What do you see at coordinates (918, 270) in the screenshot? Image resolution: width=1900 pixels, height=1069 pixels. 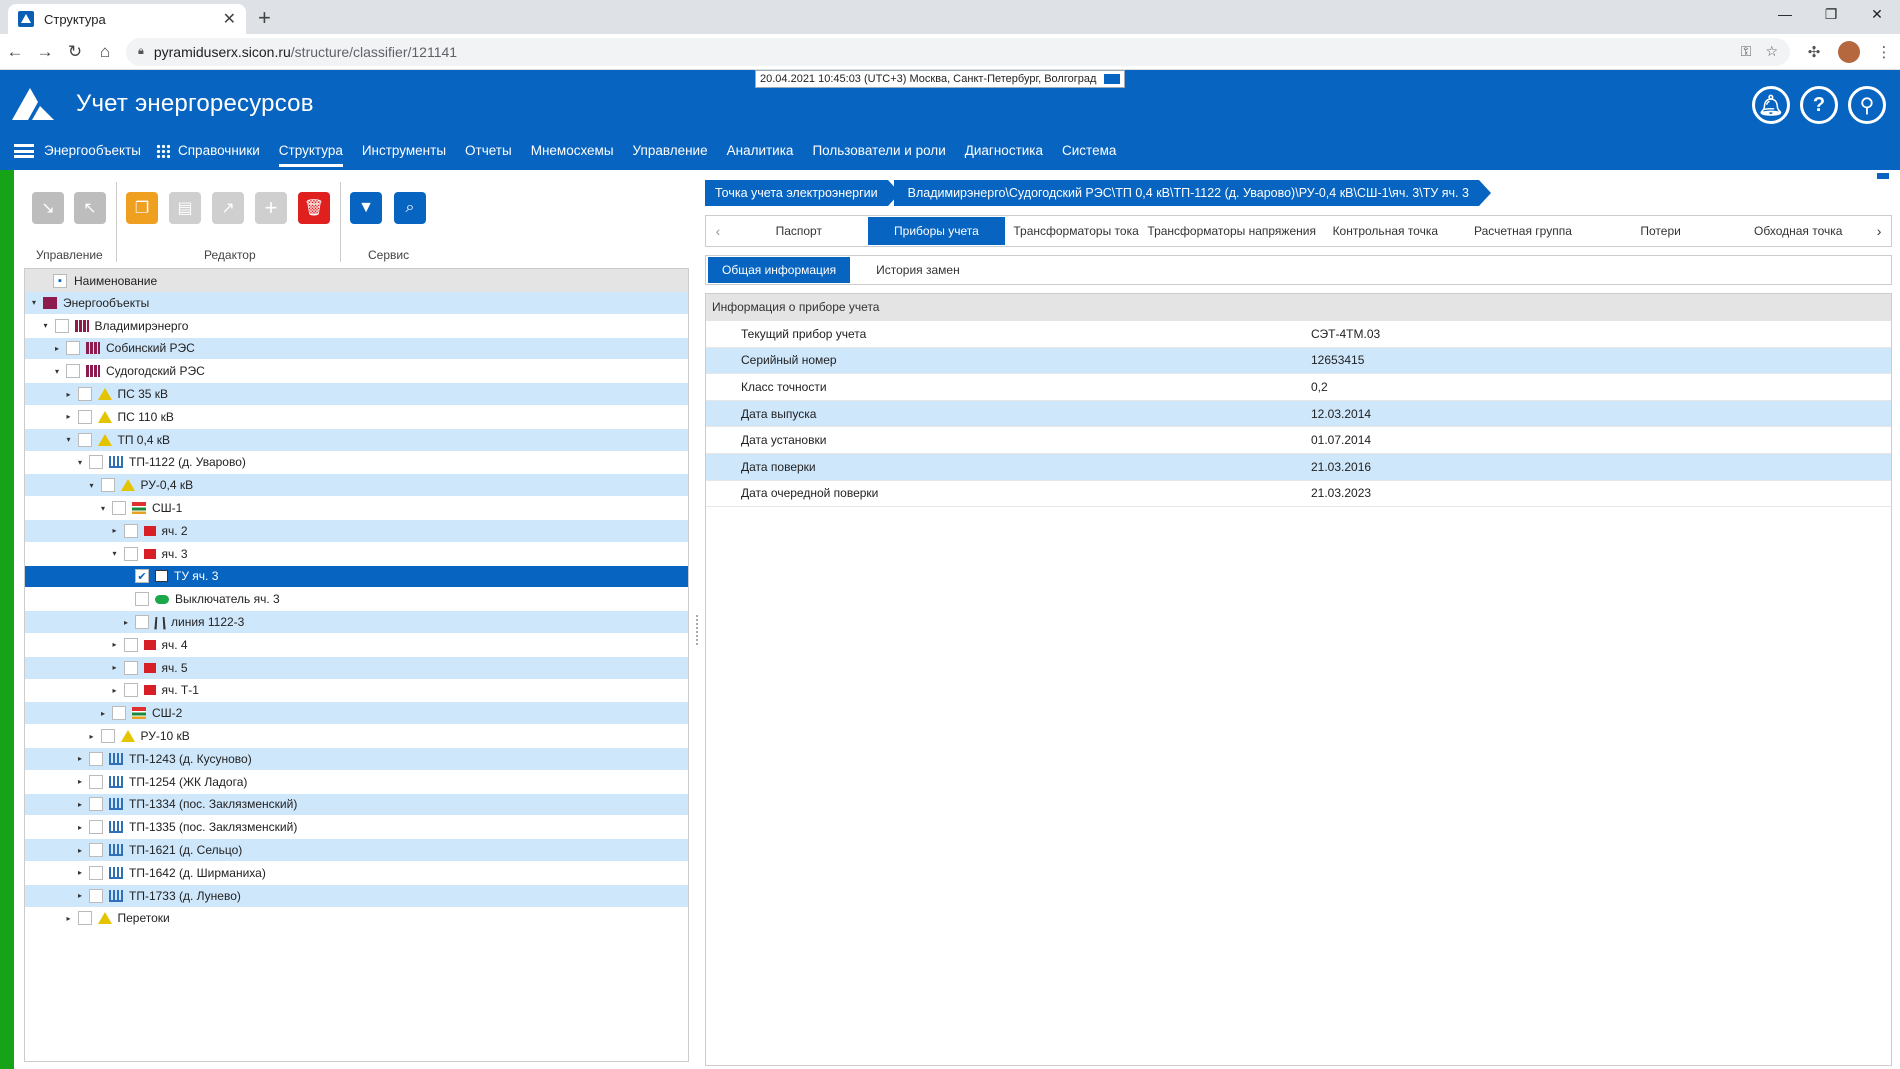 I see `subtab-replacement-history: История замен` at bounding box center [918, 270].